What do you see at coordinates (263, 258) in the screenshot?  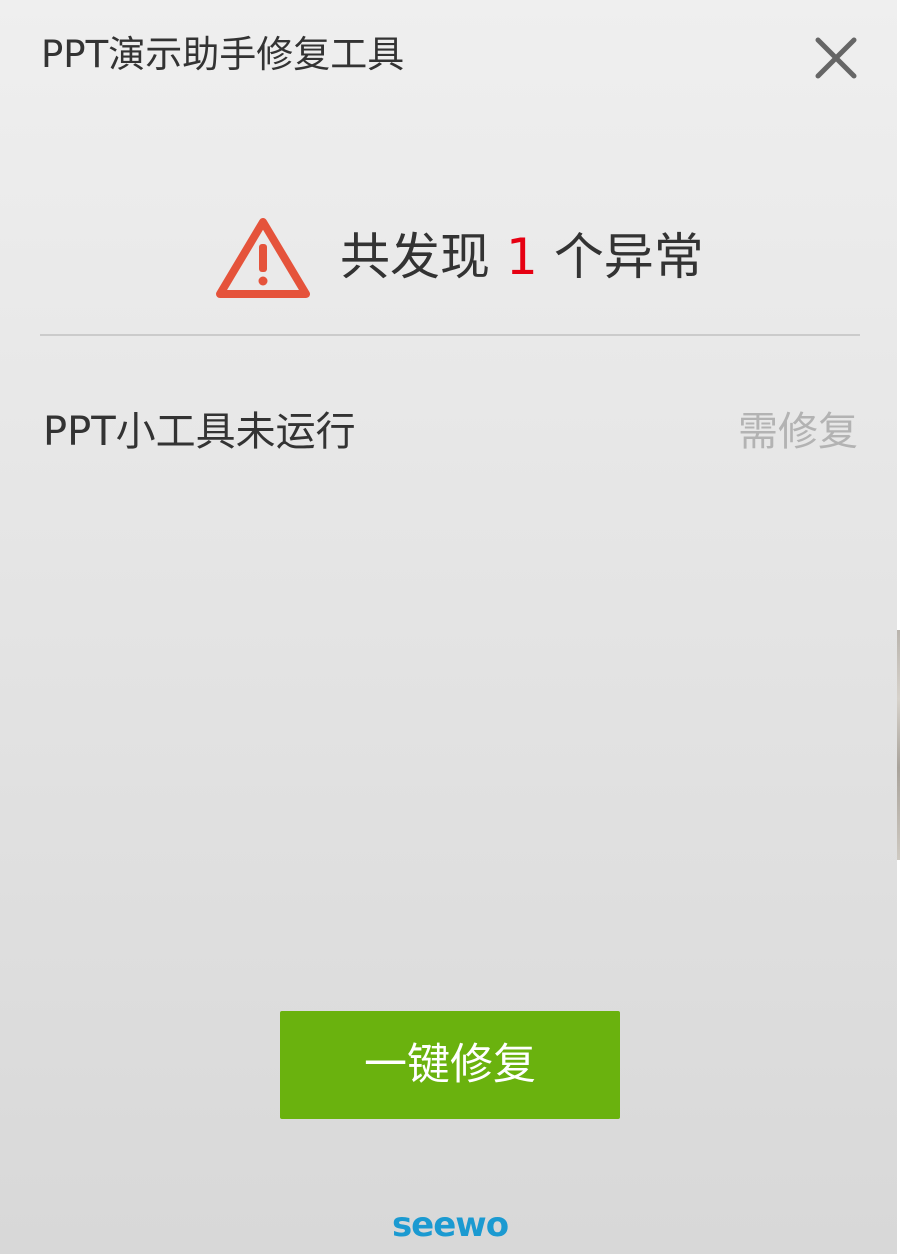 I see `warning-triangle-icon` at bounding box center [263, 258].